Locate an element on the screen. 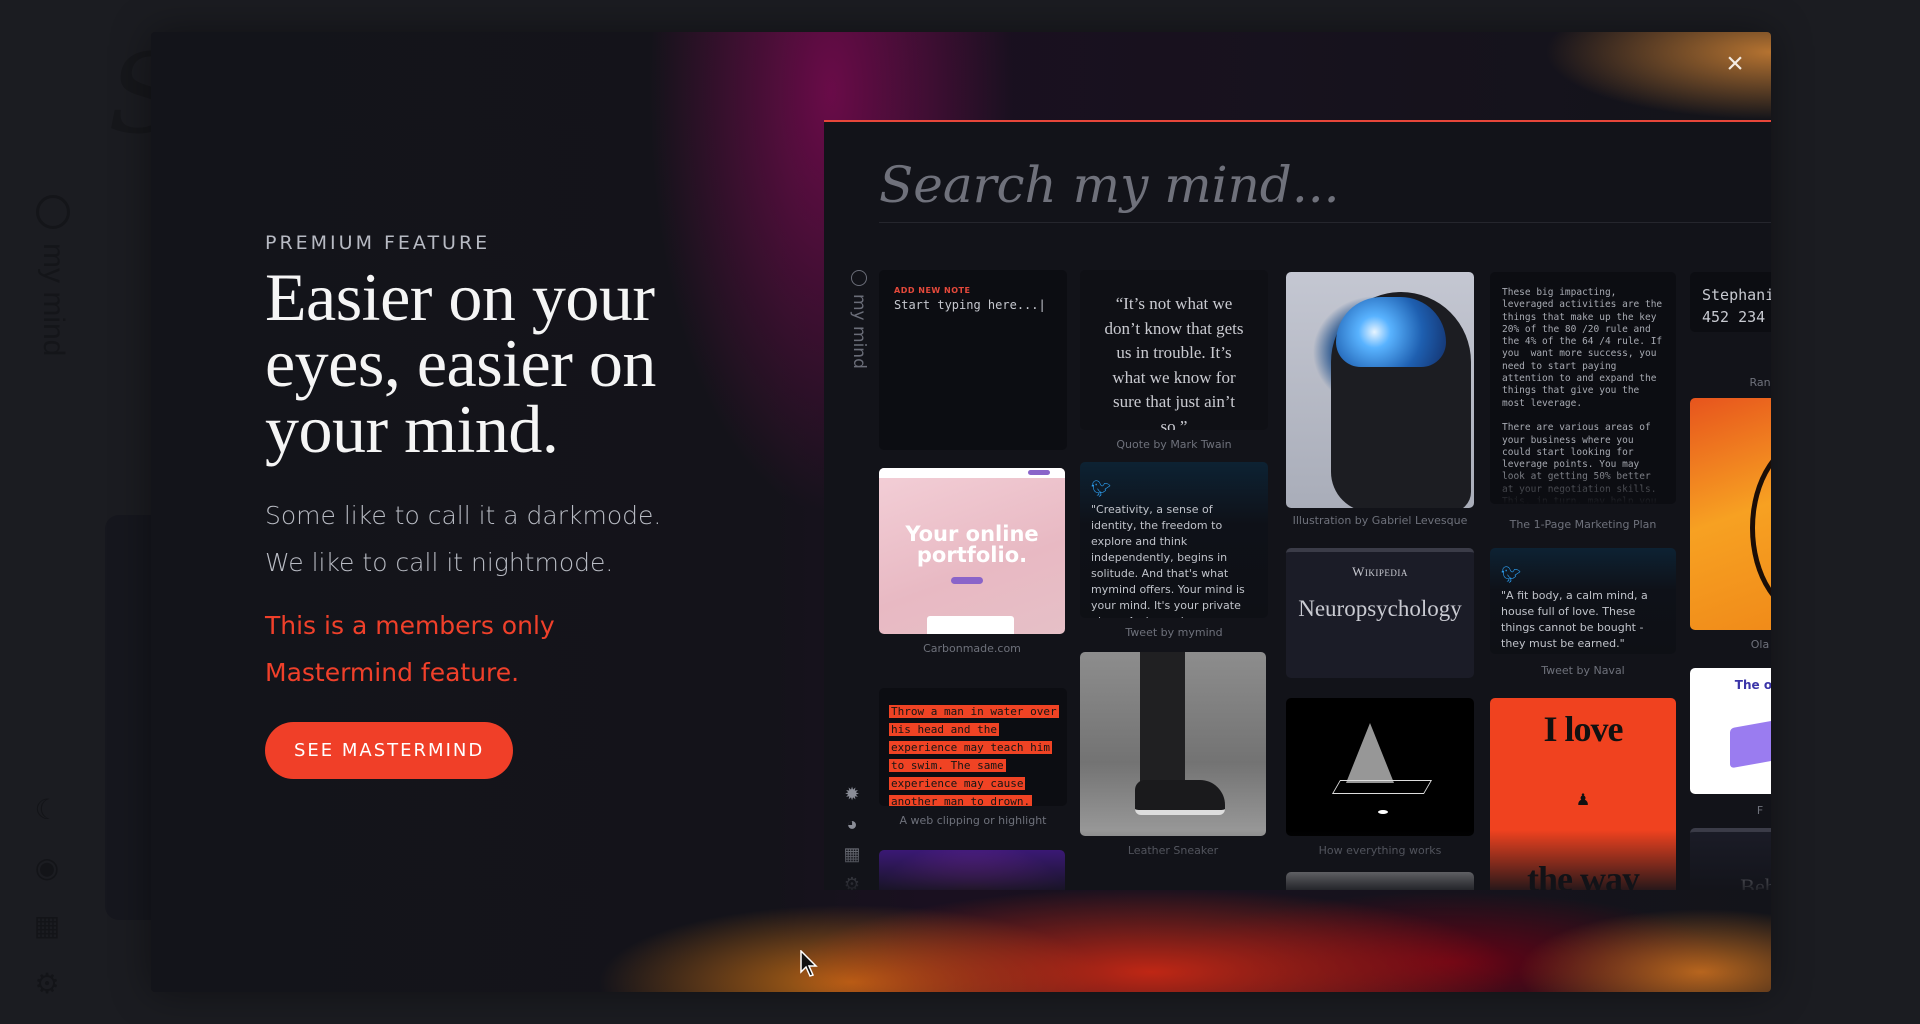 Image resolution: width=1920 pixels, height=1024 pixels. portfolio-button is located at coordinates (967, 580).